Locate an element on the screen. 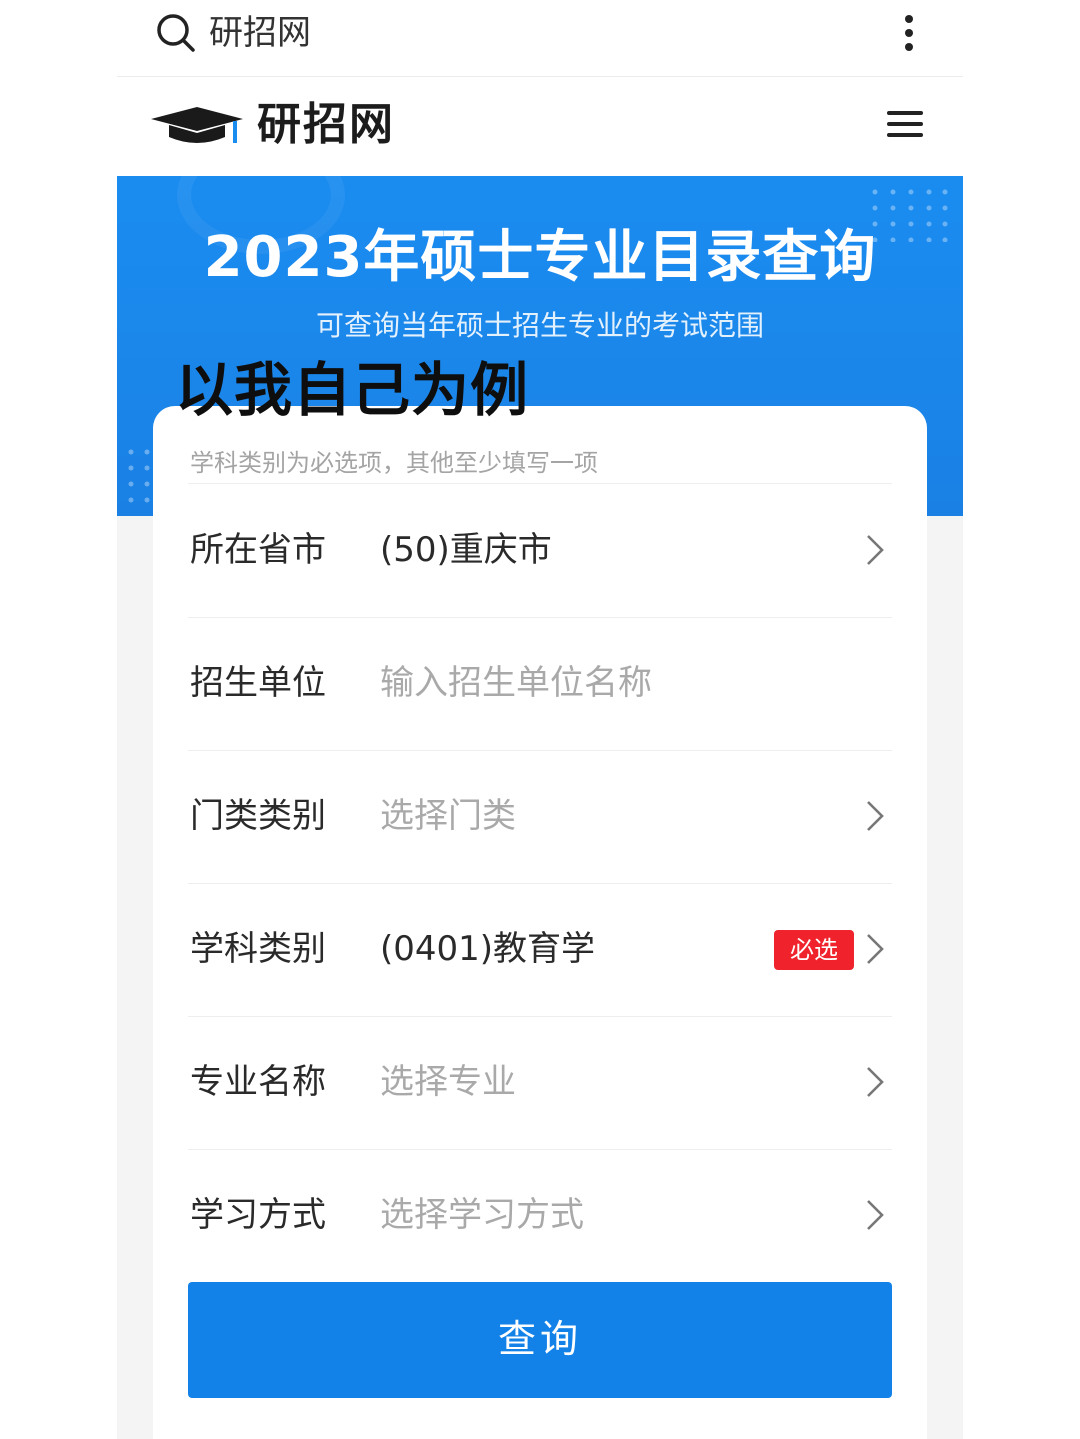 Image resolution: width=1080 pixels, height=1439 pixels. field-province: 所在省市 (50)重庆市 is located at coordinates (540, 551).